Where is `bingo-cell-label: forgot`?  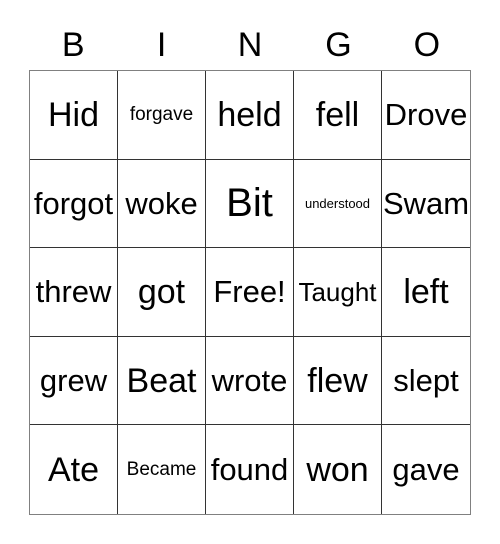
bingo-cell-label: forgot is located at coordinates (73, 203).